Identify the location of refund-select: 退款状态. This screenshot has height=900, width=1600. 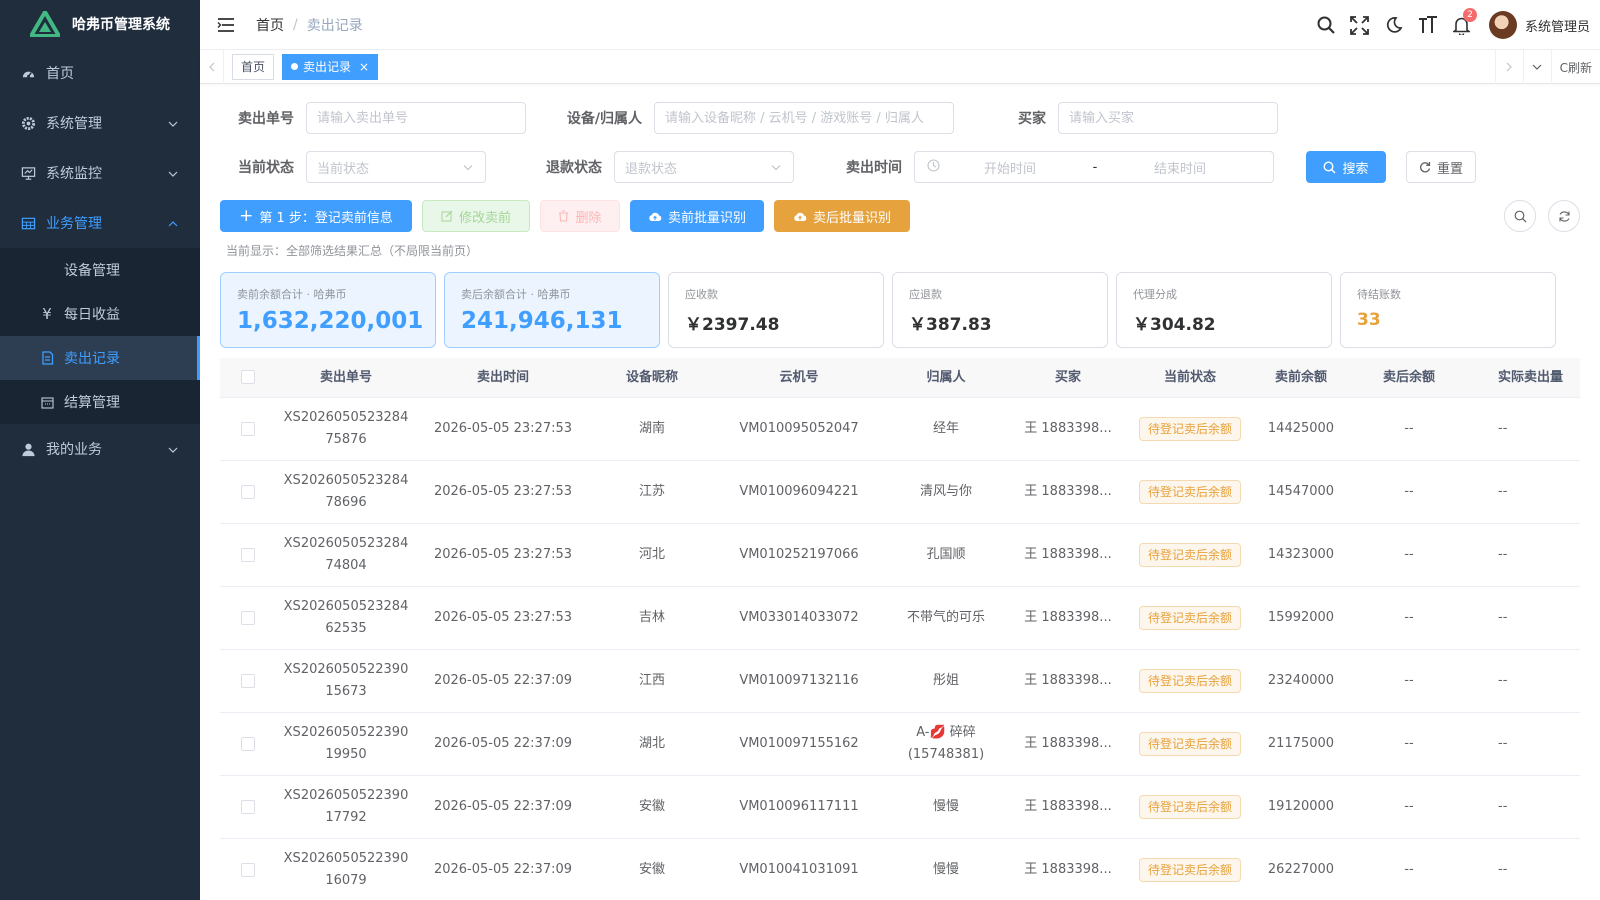
(704, 167).